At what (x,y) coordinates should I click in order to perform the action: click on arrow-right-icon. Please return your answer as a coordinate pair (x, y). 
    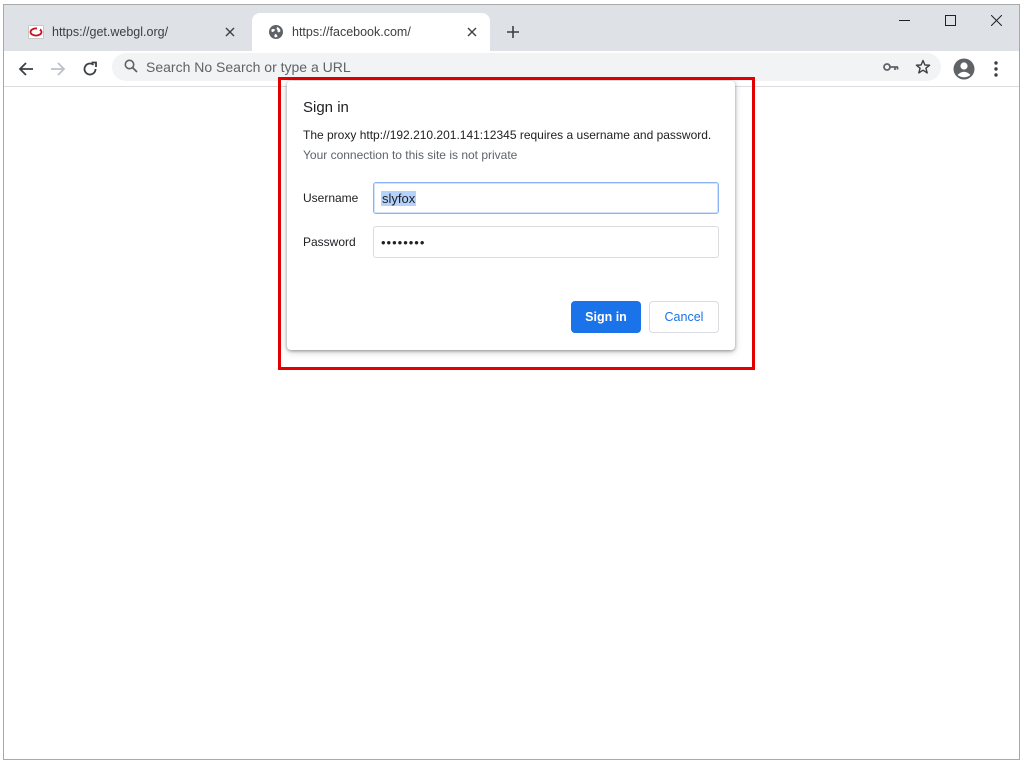
    Looking at the image, I should click on (58, 69).